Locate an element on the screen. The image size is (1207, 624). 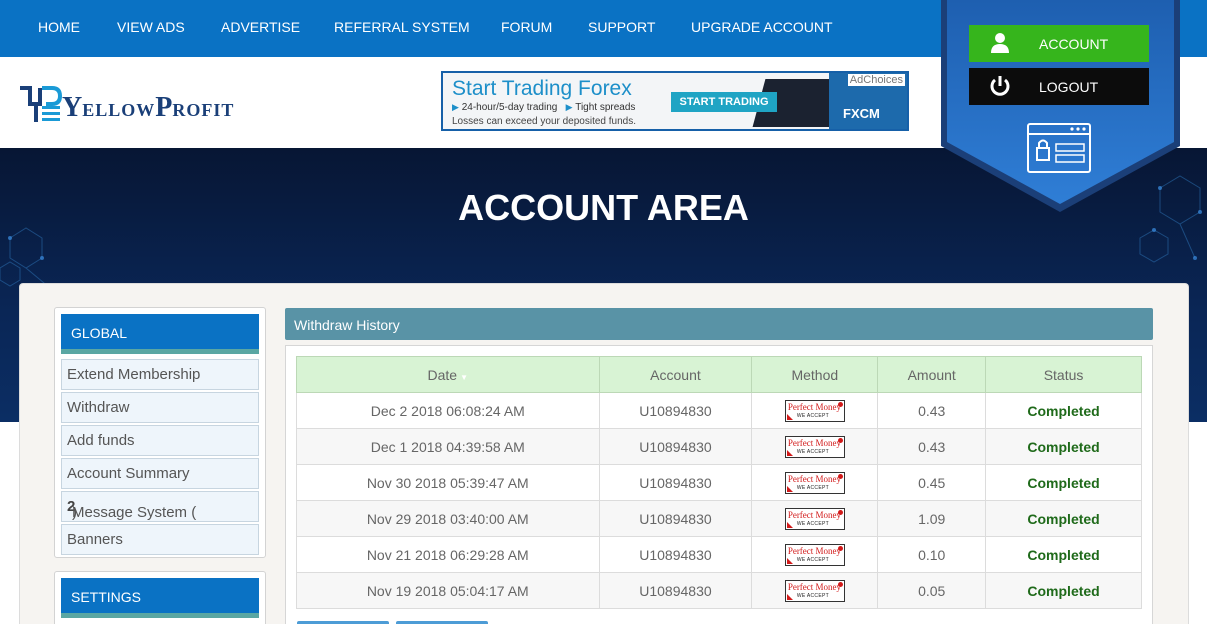
sidebar-item-extend-membership: Extend Membership is located at coordinates (160, 374).